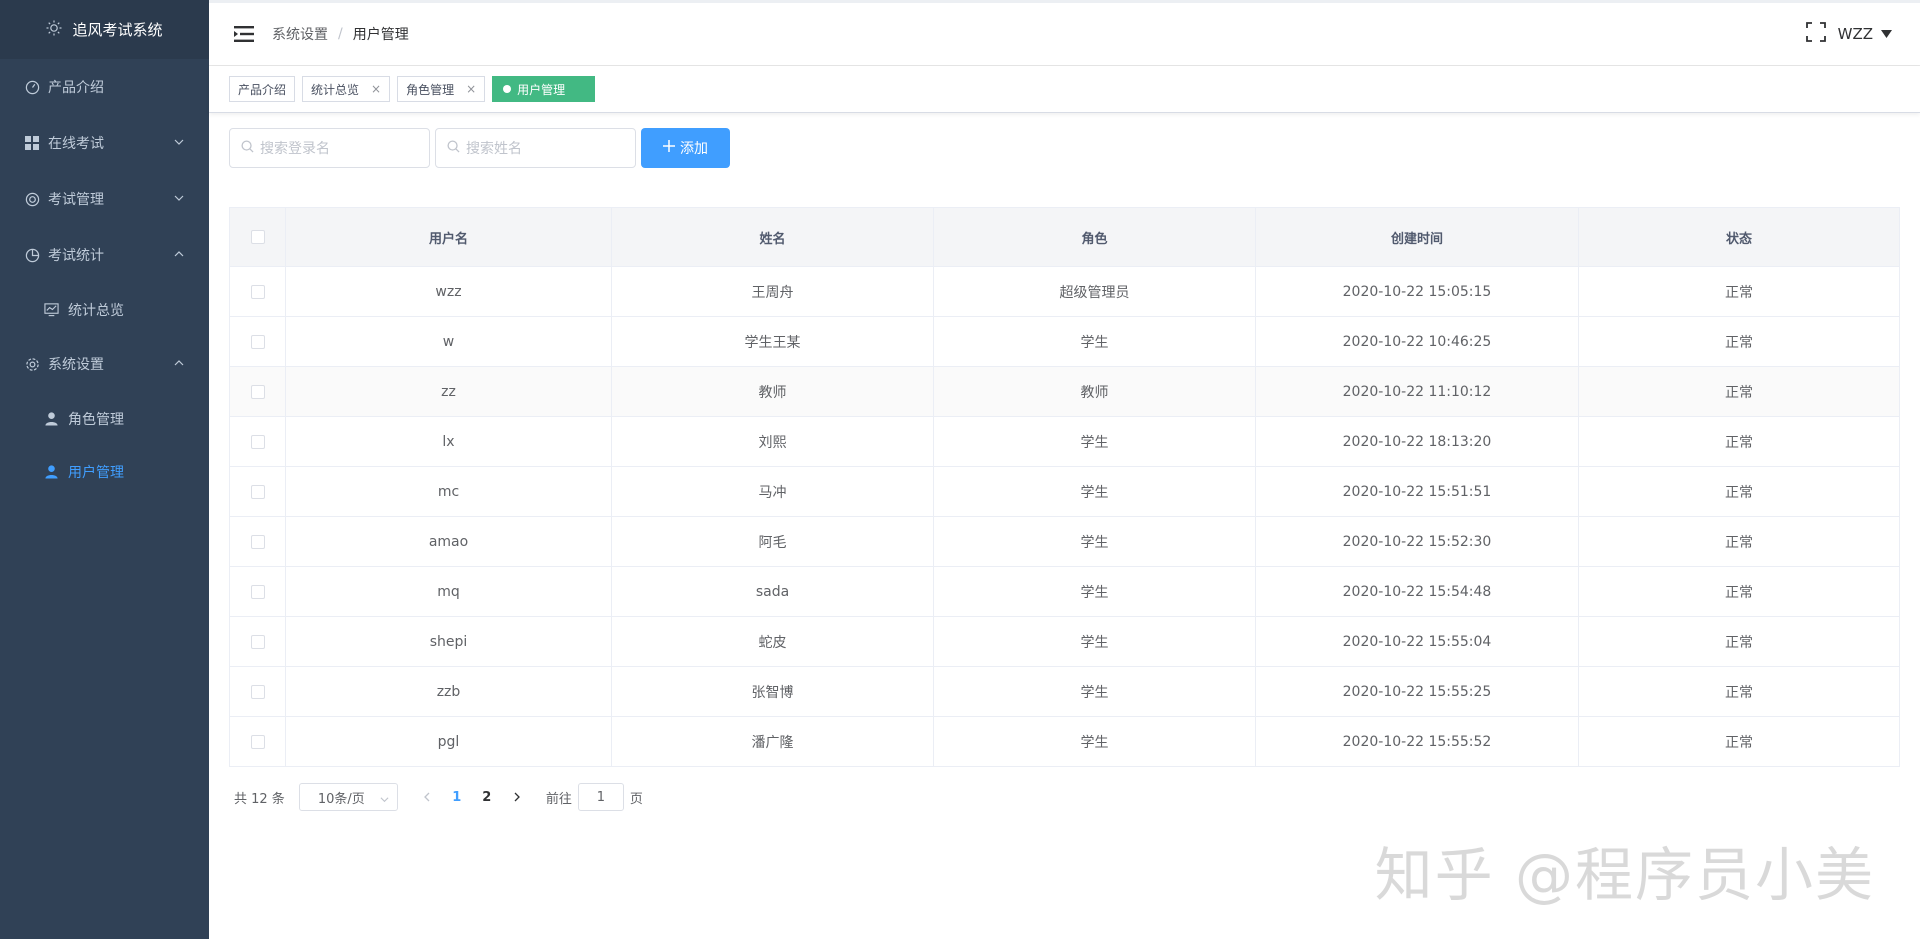 The image size is (1920, 939). What do you see at coordinates (76, 200) in the screenshot?
I see `sidebar-item-label: 考试管理` at bounding box center [76, 200].